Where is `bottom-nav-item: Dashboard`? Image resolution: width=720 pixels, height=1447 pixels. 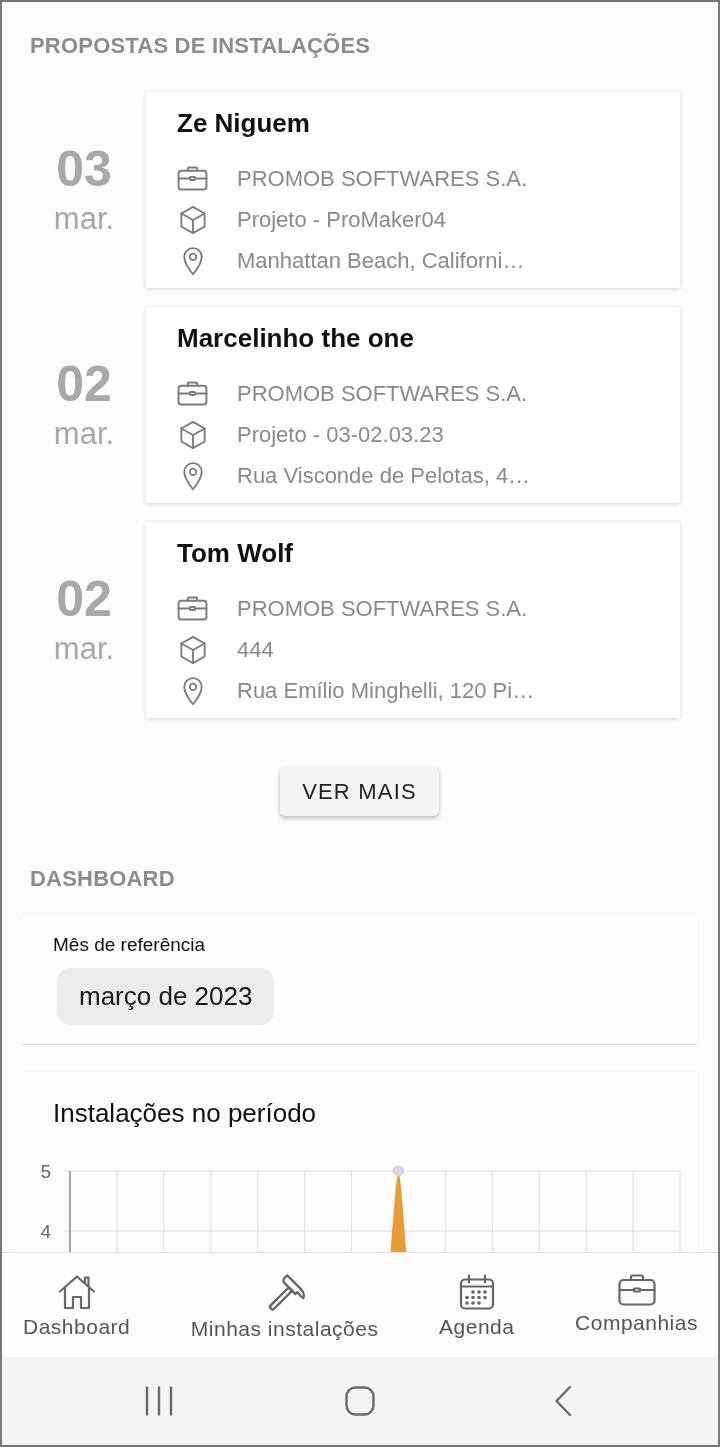 bottom-nav-item: Dashboard is located at coordinates (77, 1307).